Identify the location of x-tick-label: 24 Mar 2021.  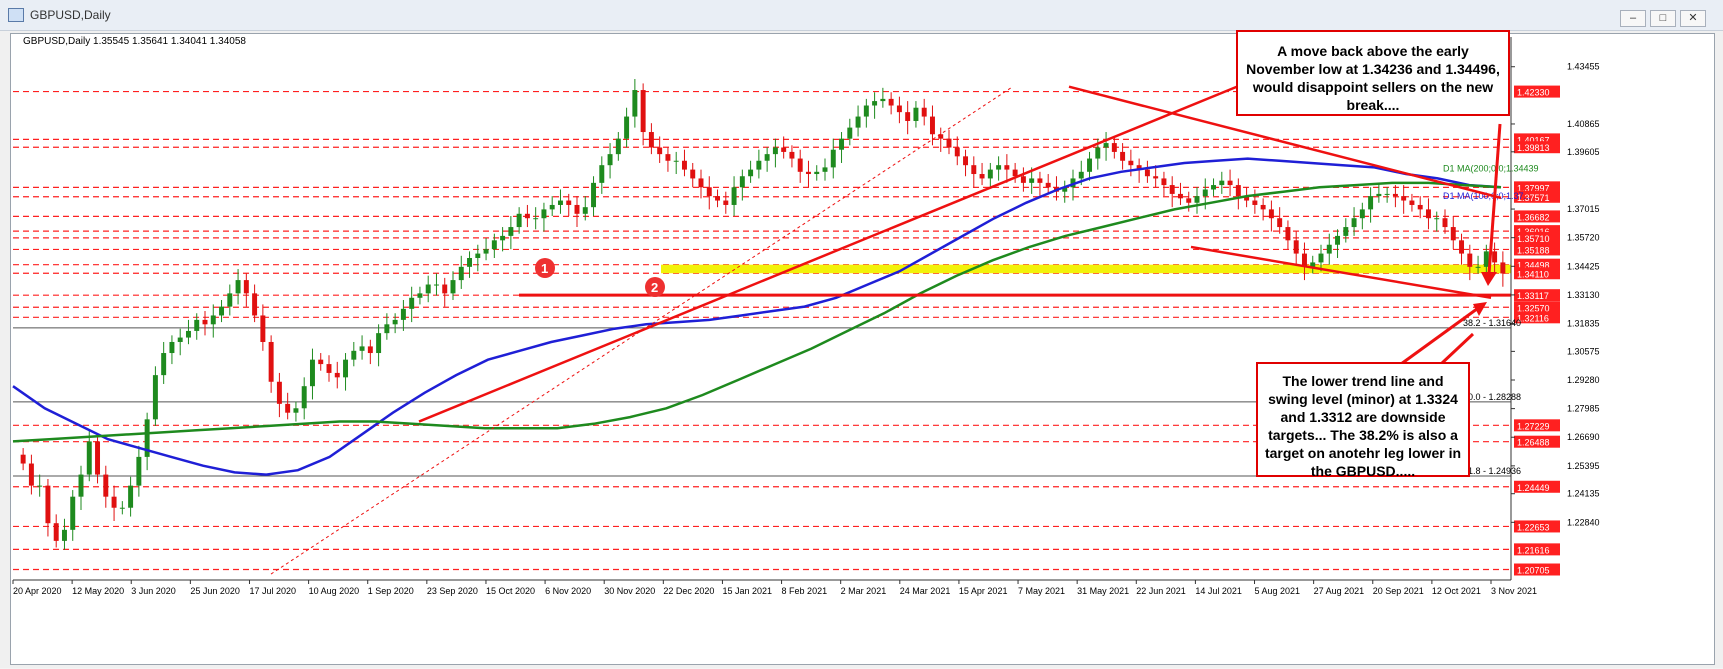
(925, 591).